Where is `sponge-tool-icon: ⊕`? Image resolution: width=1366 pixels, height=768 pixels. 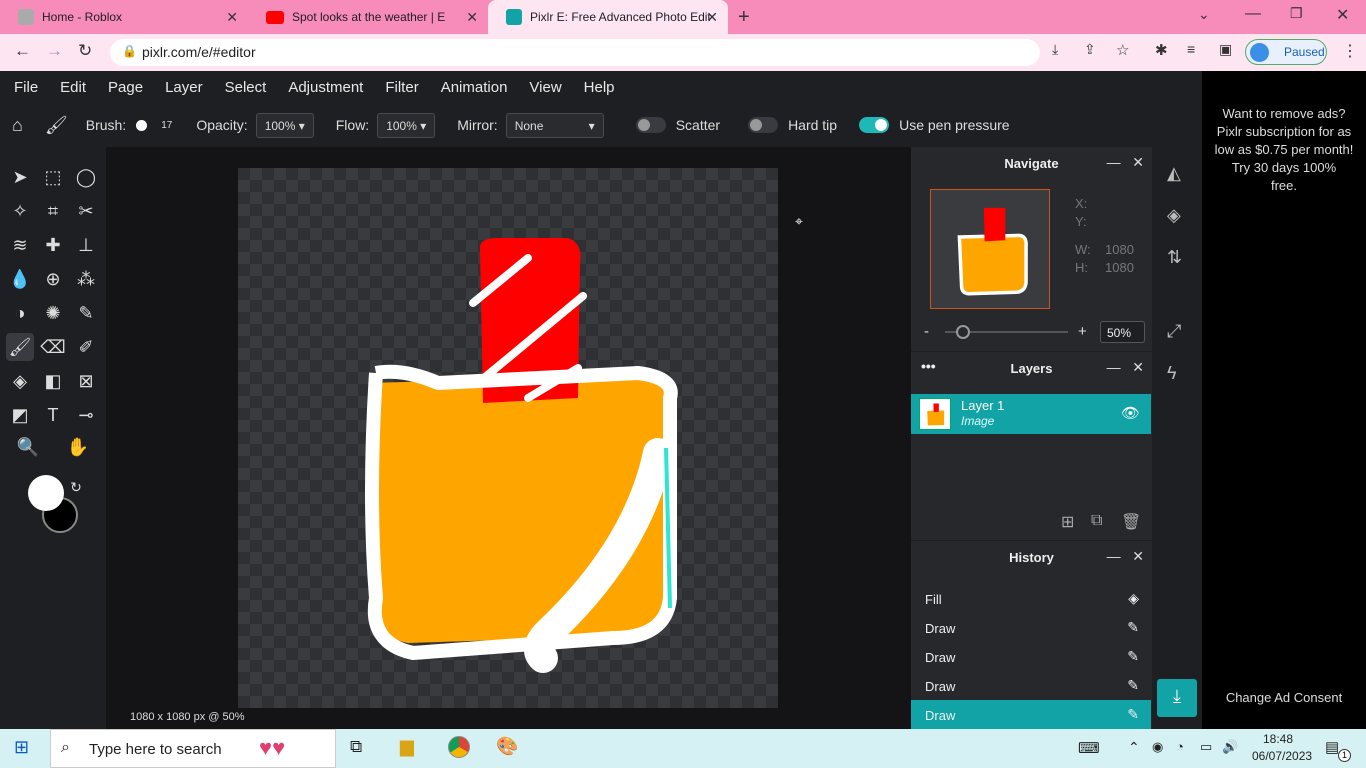 sponge-tool-icon: ⊕ is located at coordinates (53, 279).